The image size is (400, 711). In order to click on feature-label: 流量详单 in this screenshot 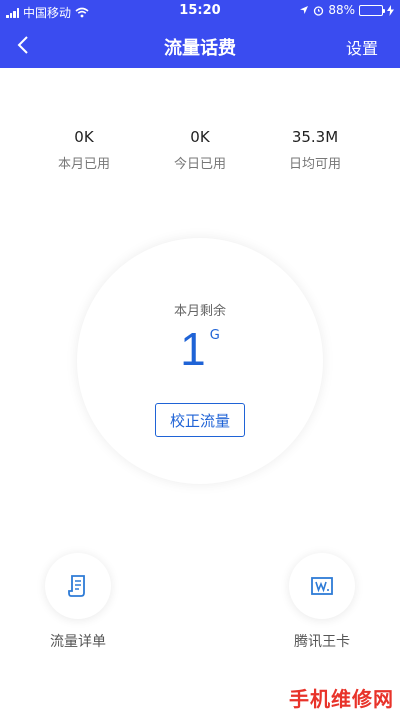, I will do `click(78, 641)`.